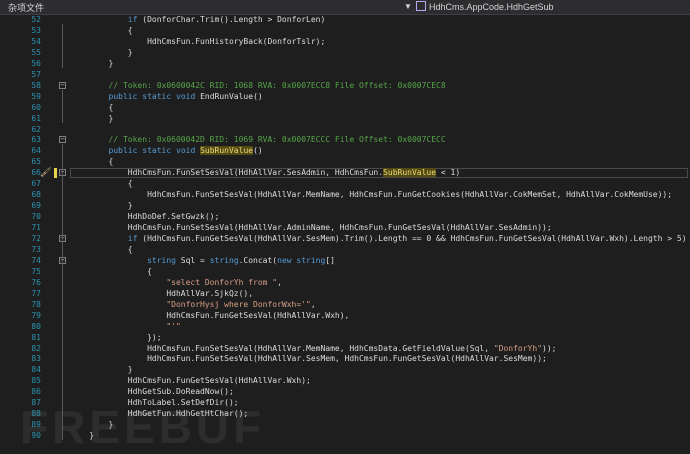 This screenshot has width=690, height=454. What do you see at coordinates (345, 108) in the screenshot?
I see `code-line: 60 {` at bounding box center [345, 108].